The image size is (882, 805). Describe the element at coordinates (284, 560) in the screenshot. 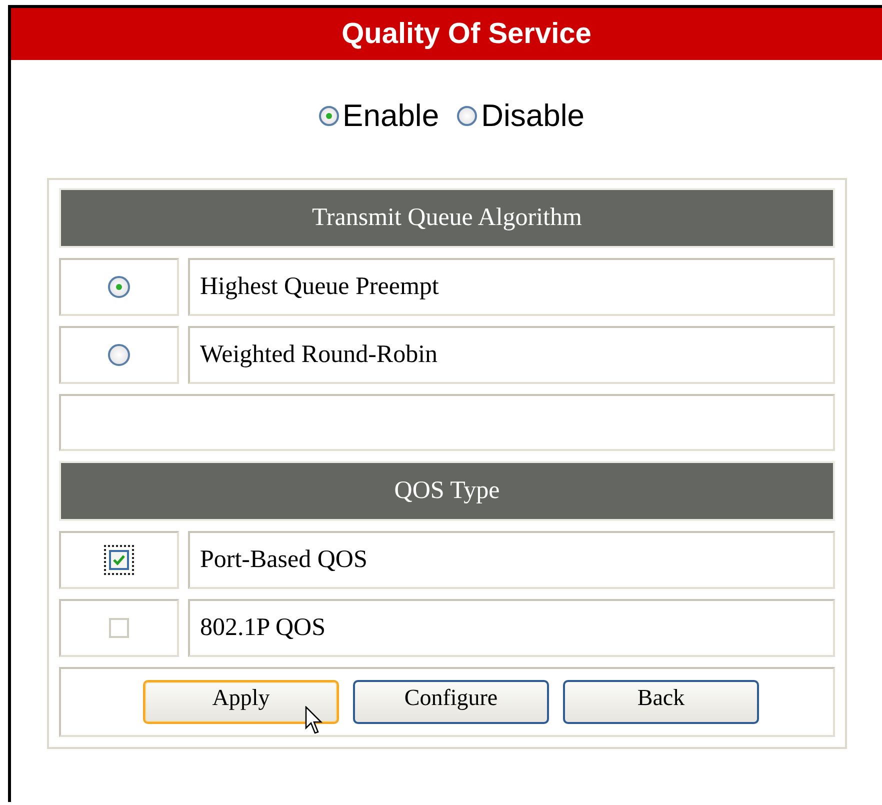

I see `option-label: Port-Based QOS` at that location.